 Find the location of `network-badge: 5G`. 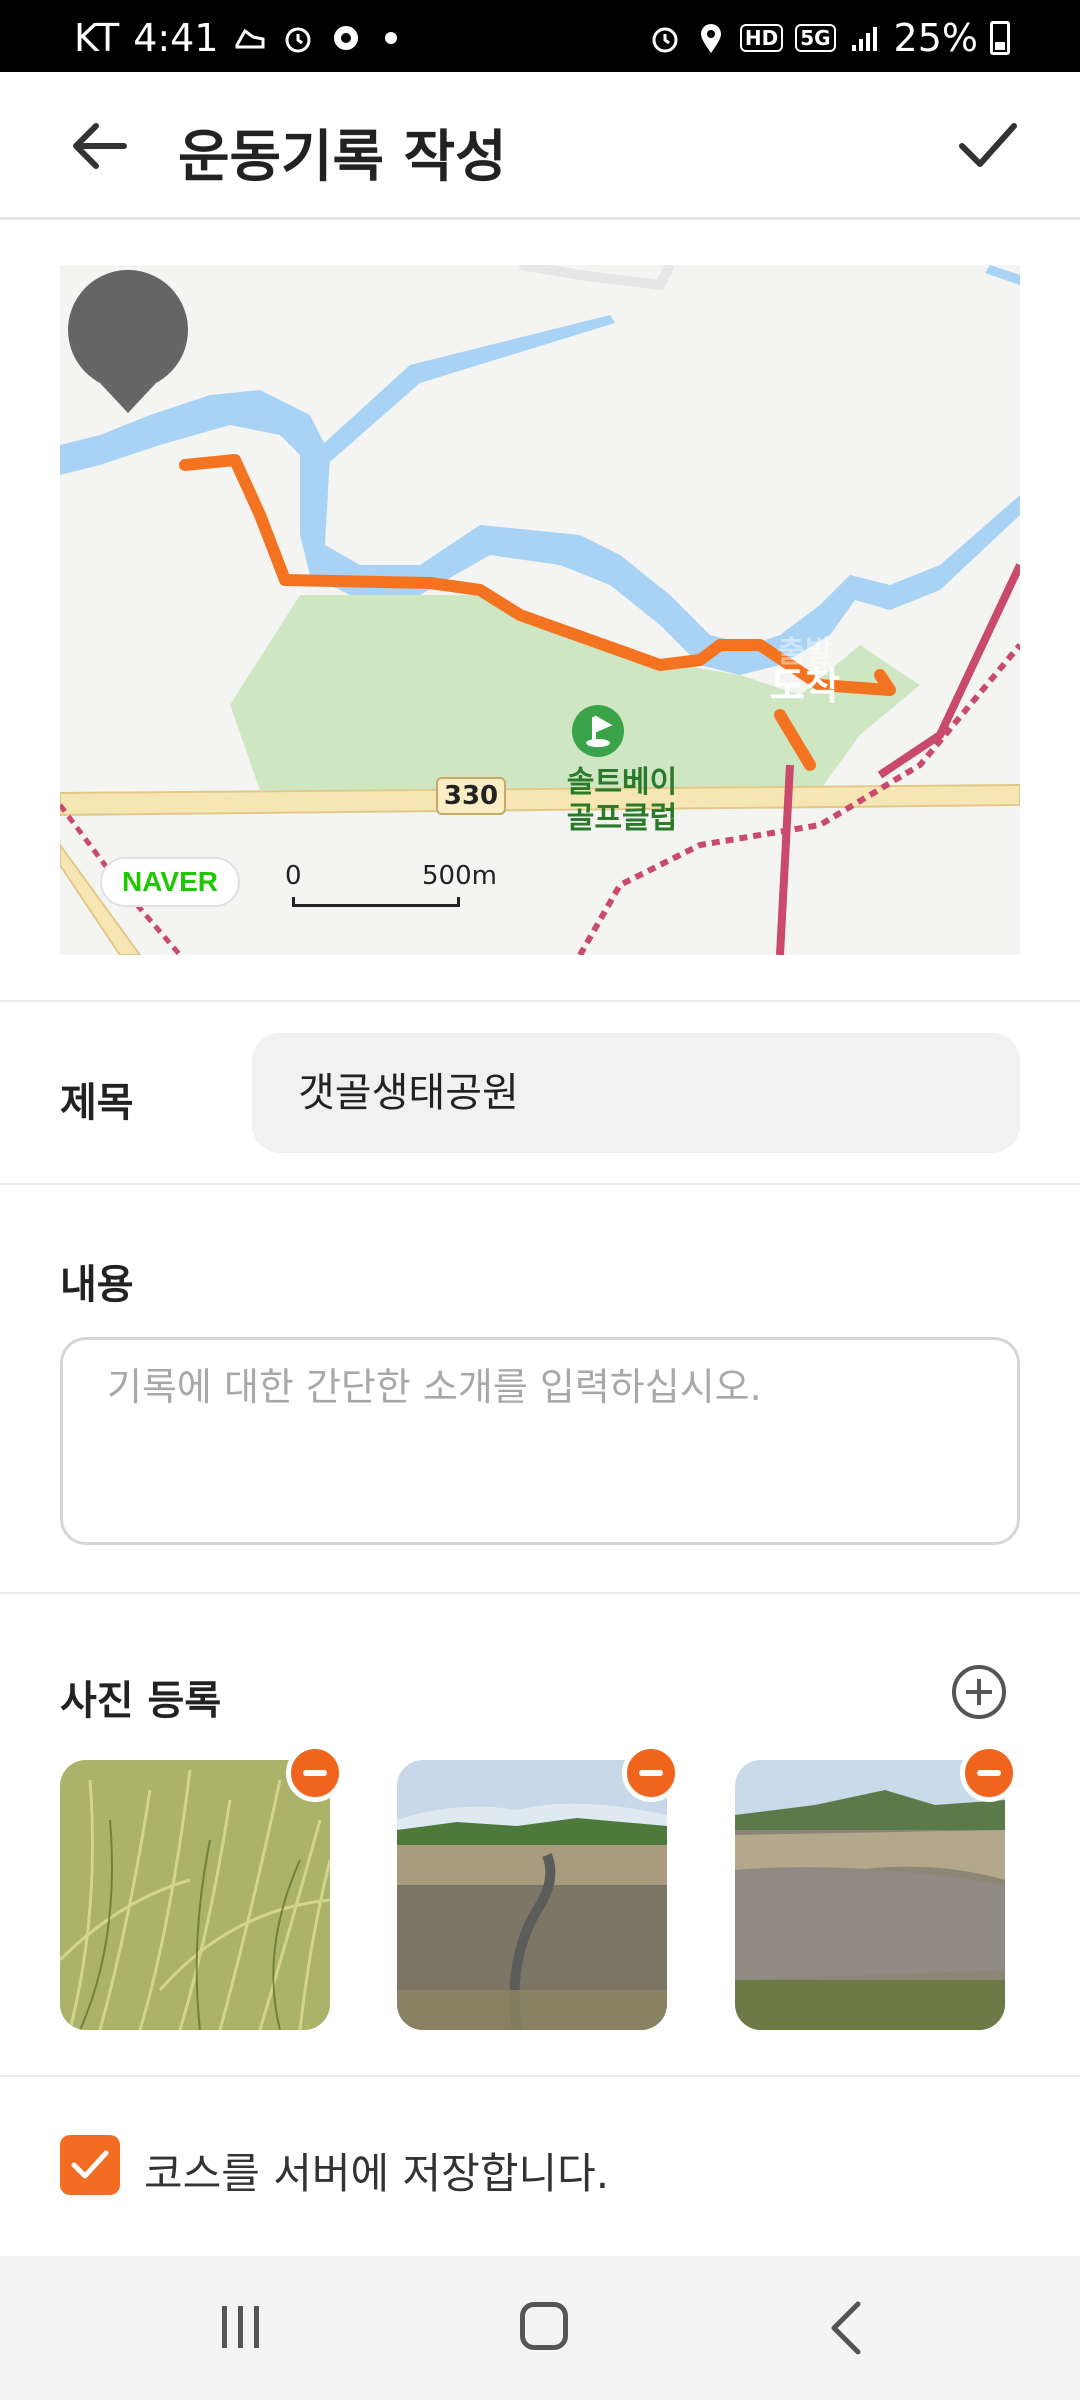

network-badge: 5G is located at coordinates (815, 38).